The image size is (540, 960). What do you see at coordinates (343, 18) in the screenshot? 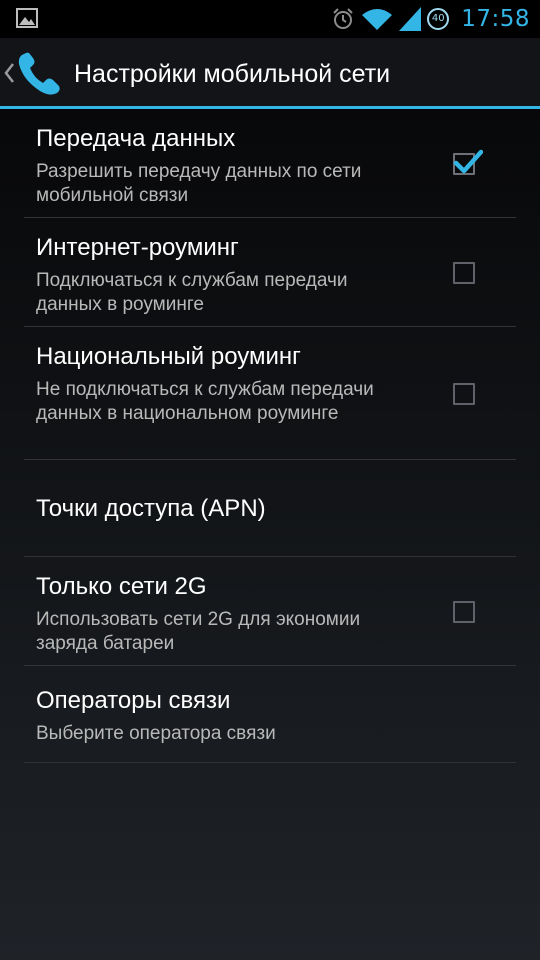
I see `alarm-icon` at bounding box center [343, 18].